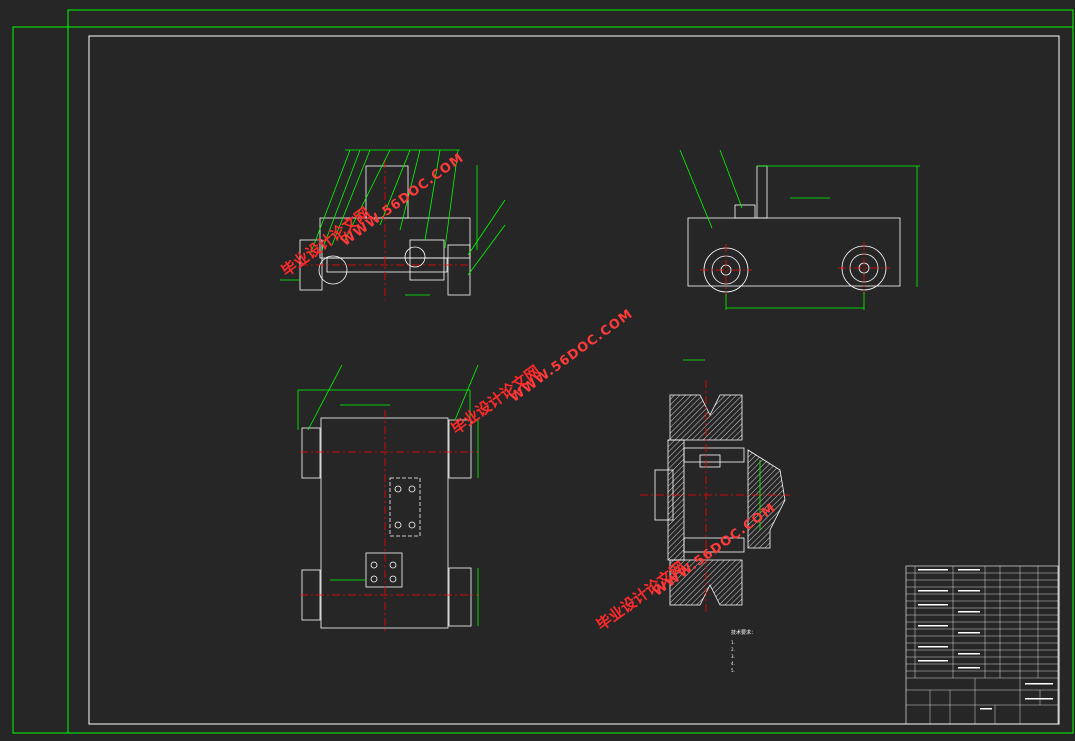  Describe the element at coordinates (733, 649) in the screenshot. I see `requirement-line: 2.` at that location.